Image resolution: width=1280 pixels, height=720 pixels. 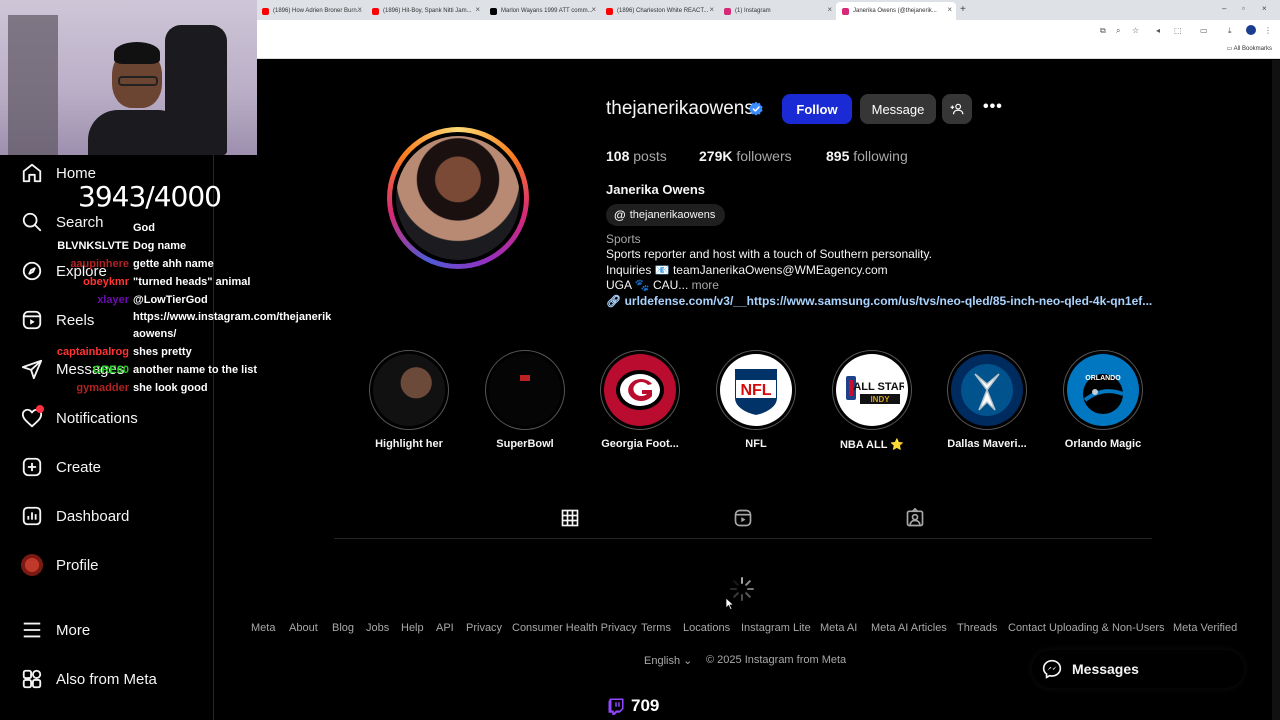 I want to click on youtube-icon, so click(x=375, y=11).